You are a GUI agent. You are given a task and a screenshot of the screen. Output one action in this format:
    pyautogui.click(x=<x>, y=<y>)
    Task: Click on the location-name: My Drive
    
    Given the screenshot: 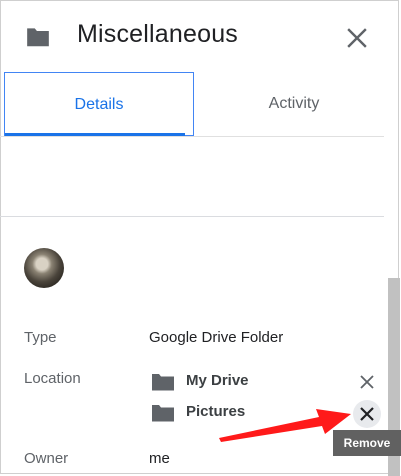 What is the action you would take?
    pyautogui.click(x=217, y=380)
    